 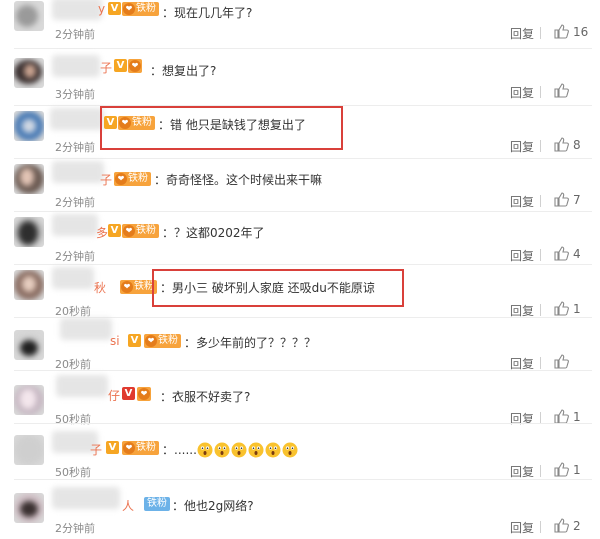 I want to click on like-count: 7, so click(x=577, y=200).